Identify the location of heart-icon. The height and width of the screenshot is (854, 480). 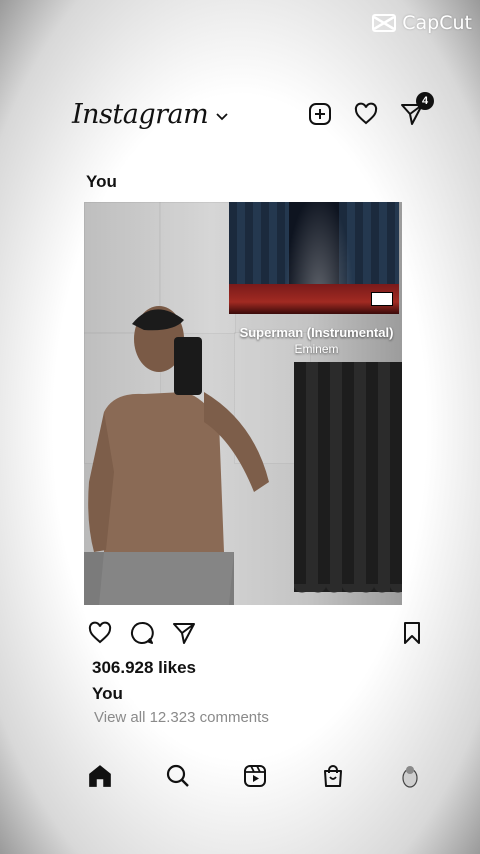
(366, 114).